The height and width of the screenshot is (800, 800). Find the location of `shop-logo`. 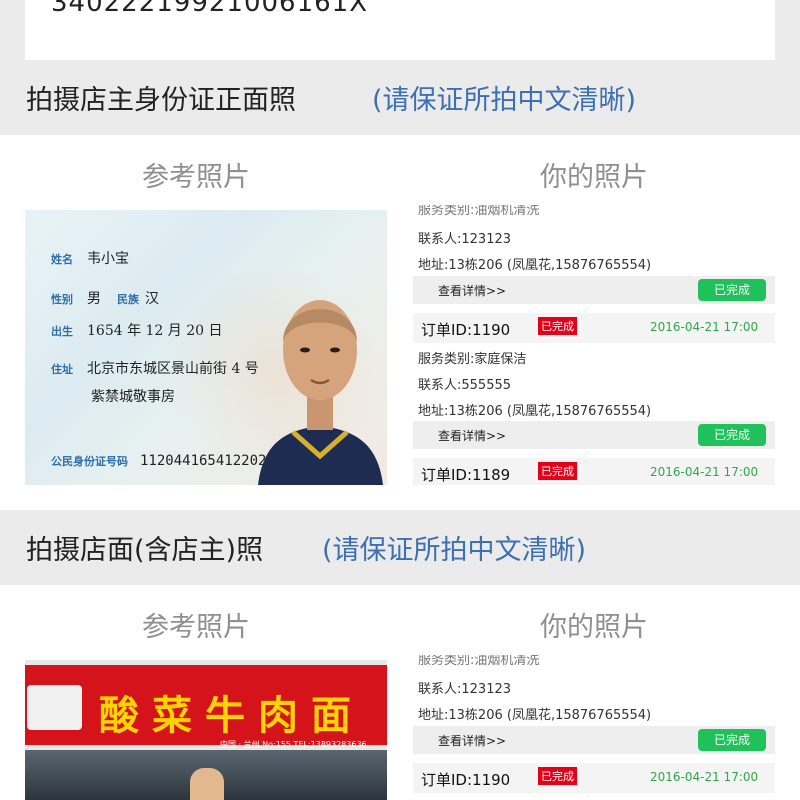

shop-logo is located at coordinates (54, 707).